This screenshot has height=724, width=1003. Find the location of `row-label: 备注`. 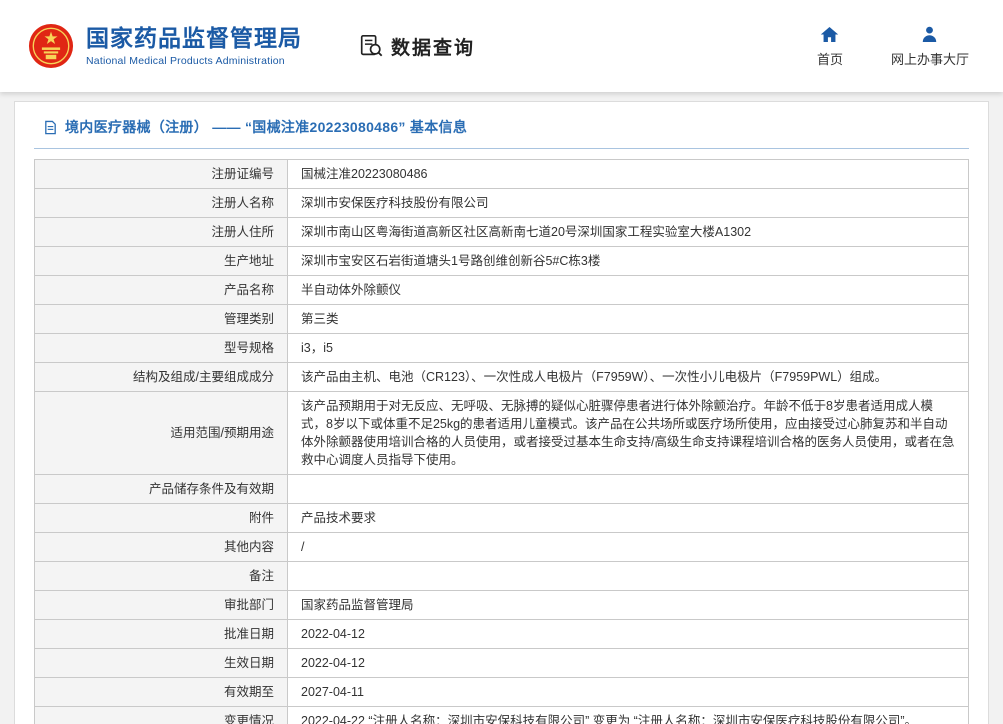

row-label: 备注 is located at coordinates (161, 576).